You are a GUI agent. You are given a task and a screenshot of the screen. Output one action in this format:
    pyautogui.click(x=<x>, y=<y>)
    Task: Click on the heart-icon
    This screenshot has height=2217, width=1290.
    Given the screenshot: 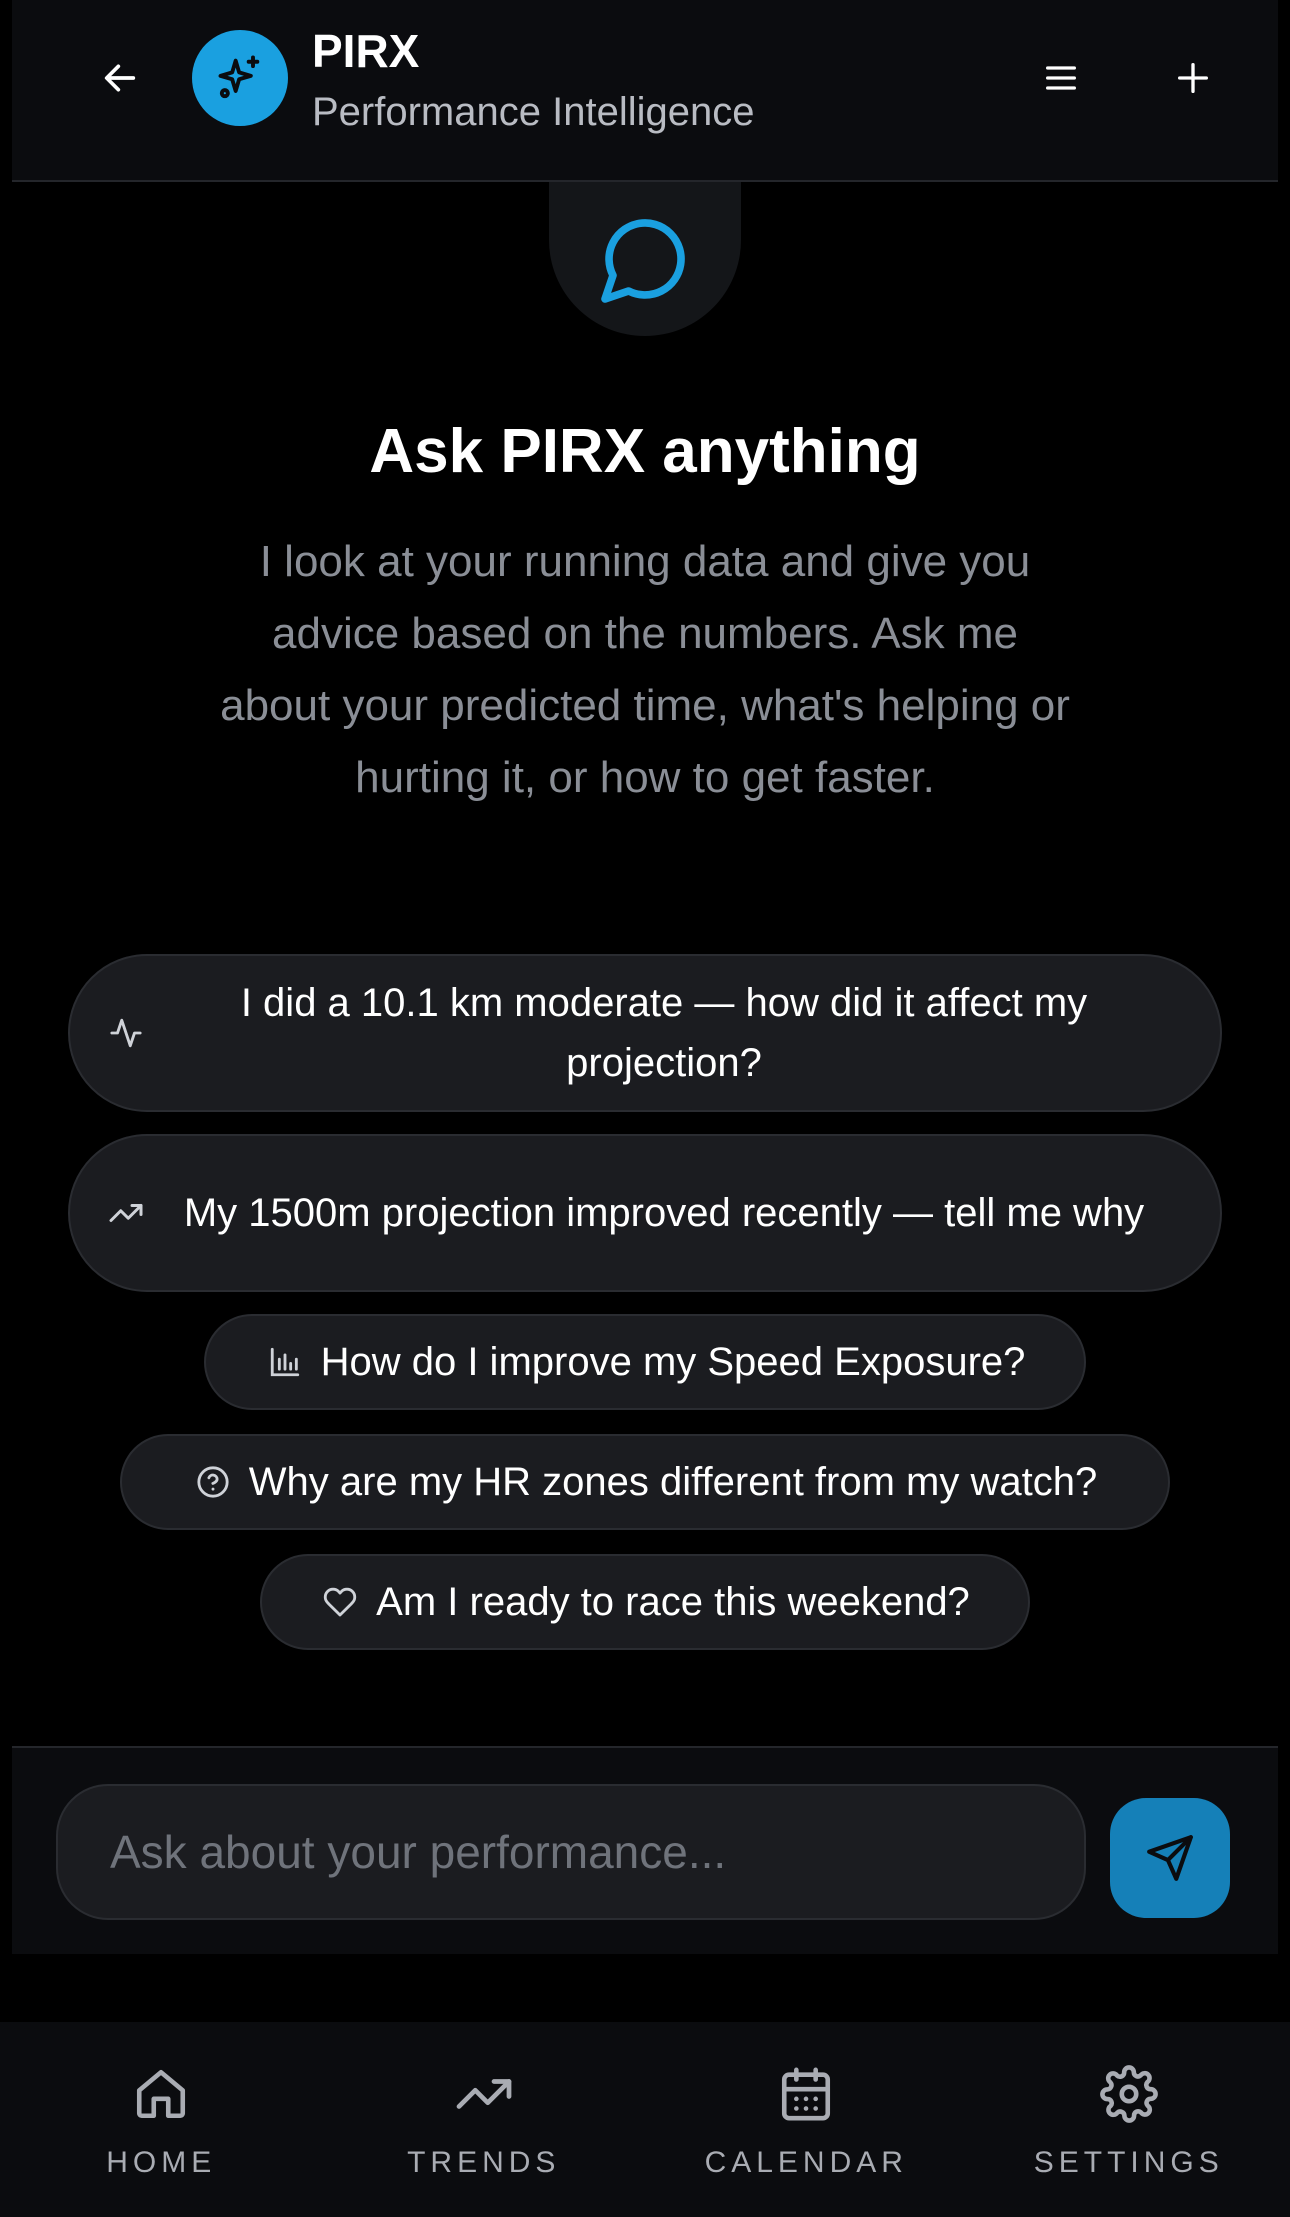 What is the action you would take?
    pyautogui.click(x=340, y=1602)
    